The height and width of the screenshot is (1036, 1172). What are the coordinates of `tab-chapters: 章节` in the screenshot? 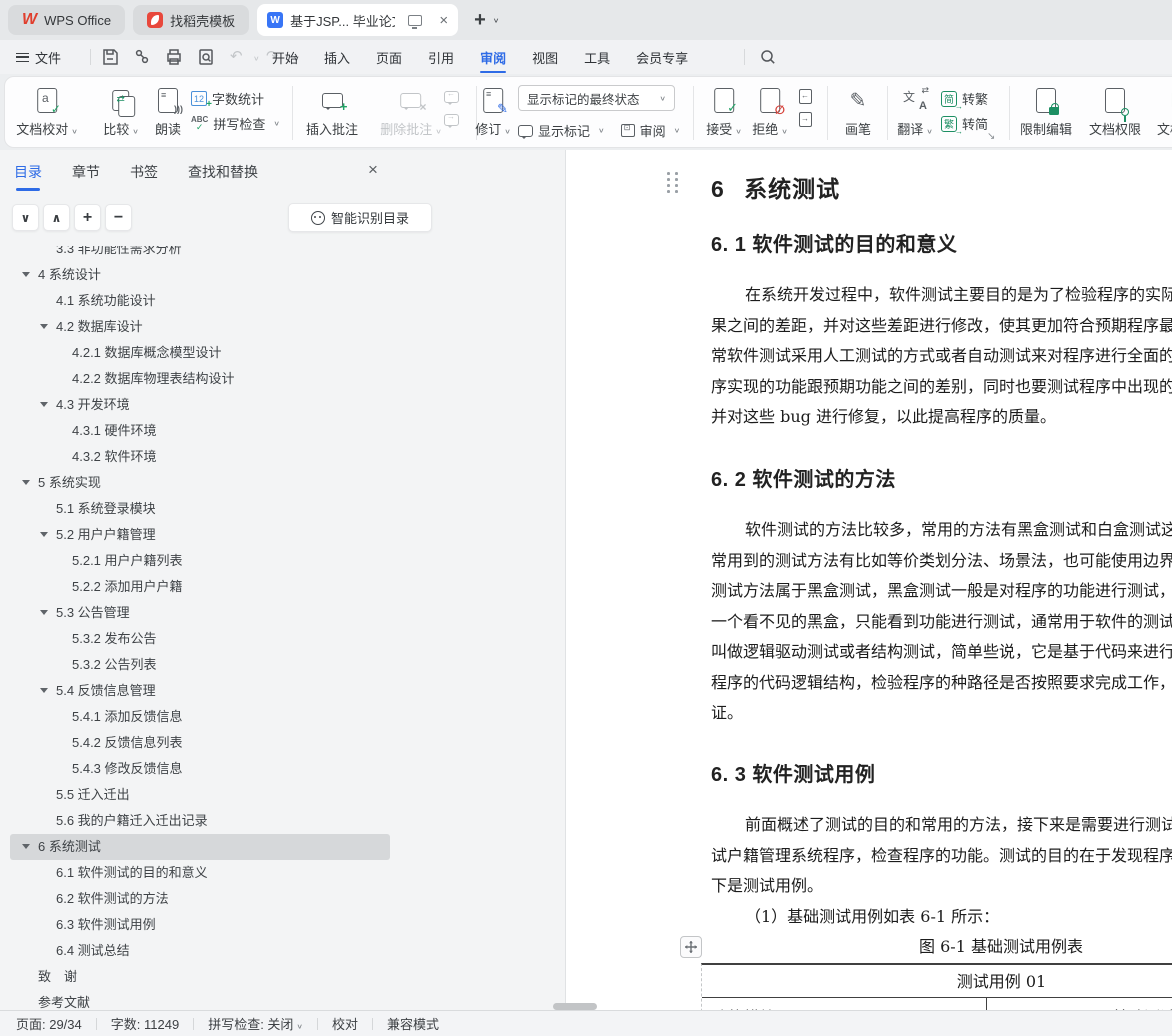 It's located at (86, 176).